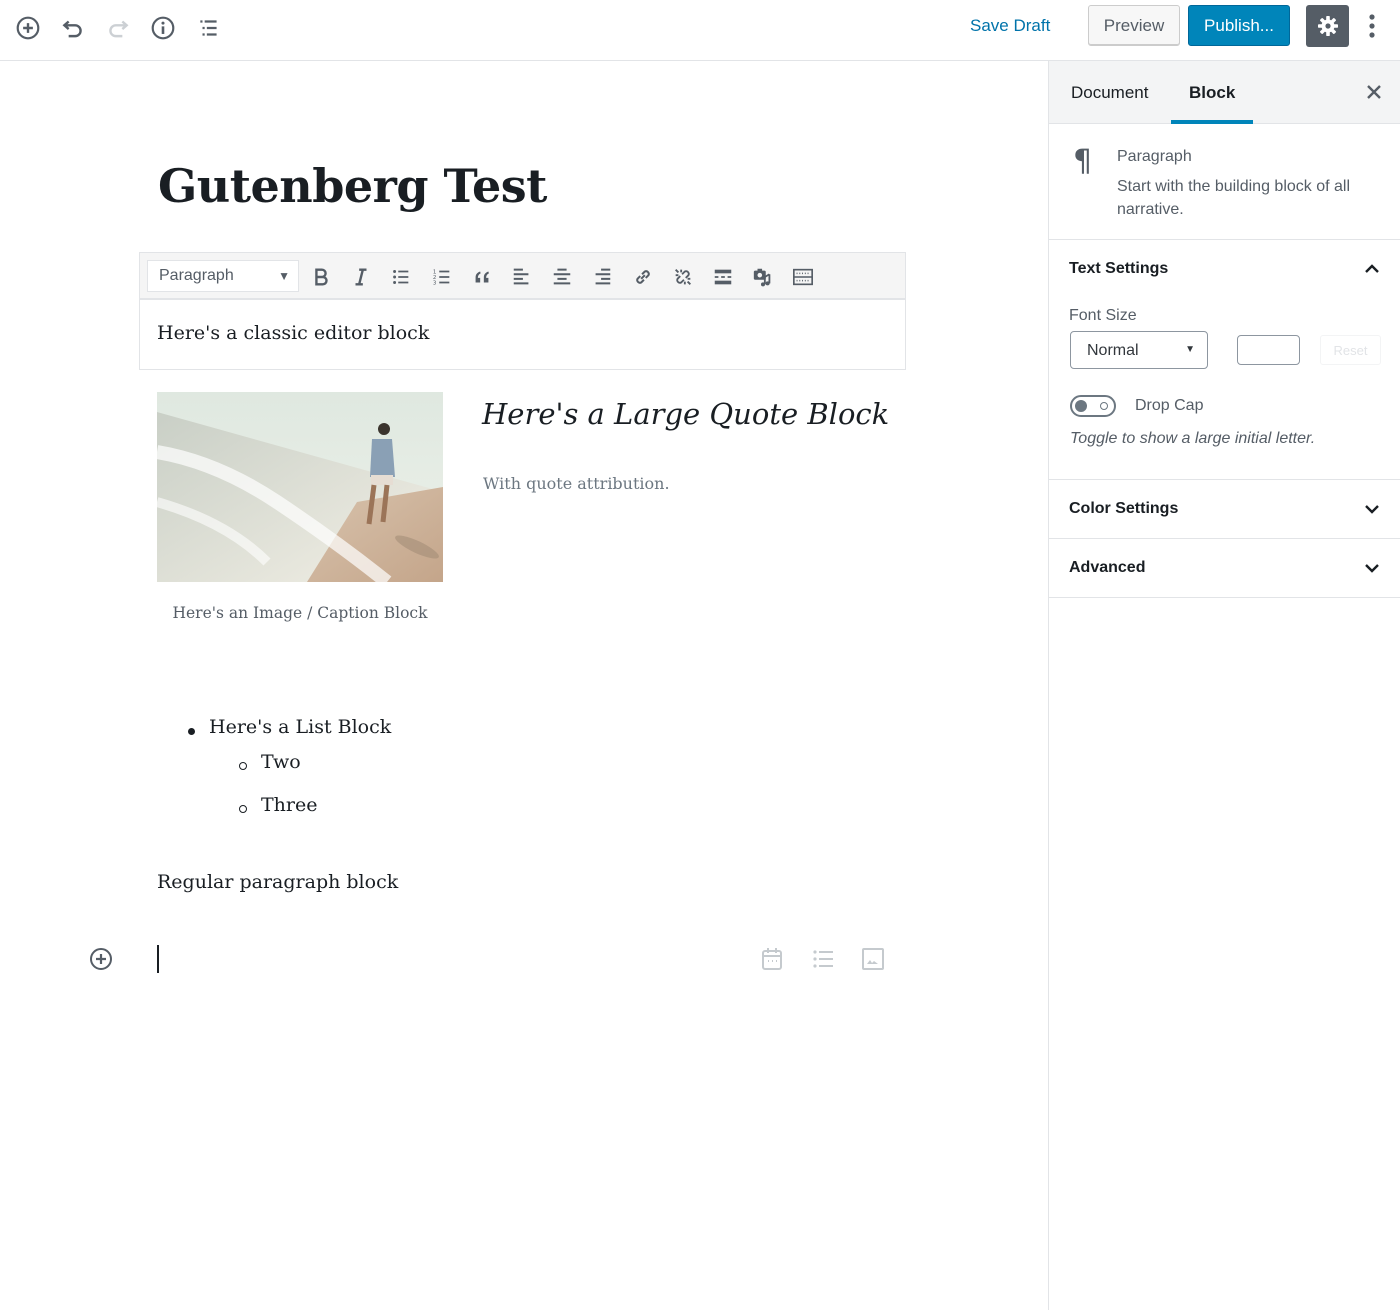 Image resolution: width=1400 pixels, height=1310 pixels. Describe the element at coordinates (1268, 350) in the screenshot. I see `custom-font-size-input` at that location.